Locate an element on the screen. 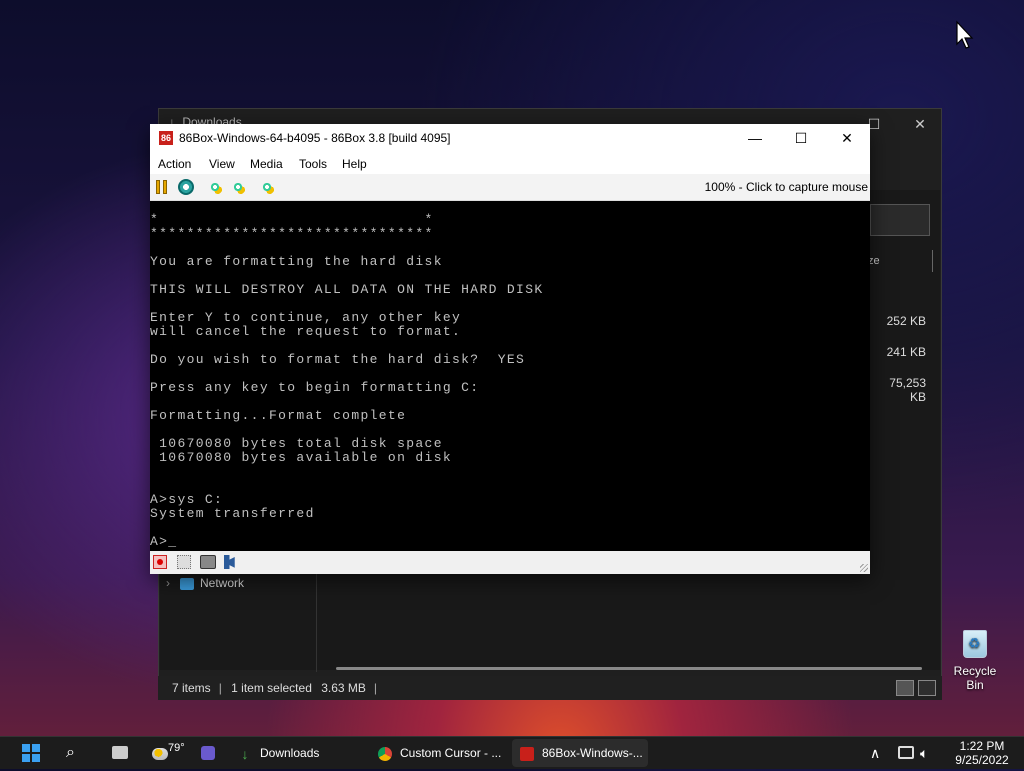  close-button: ✕ is located at coordinates (847, 138).